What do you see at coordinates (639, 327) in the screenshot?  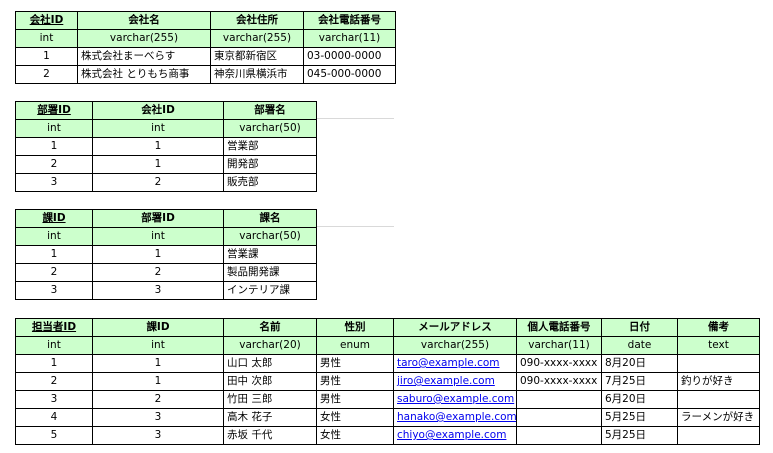 I see `staff-header-date: 日付` at bounding box center [639, 327].